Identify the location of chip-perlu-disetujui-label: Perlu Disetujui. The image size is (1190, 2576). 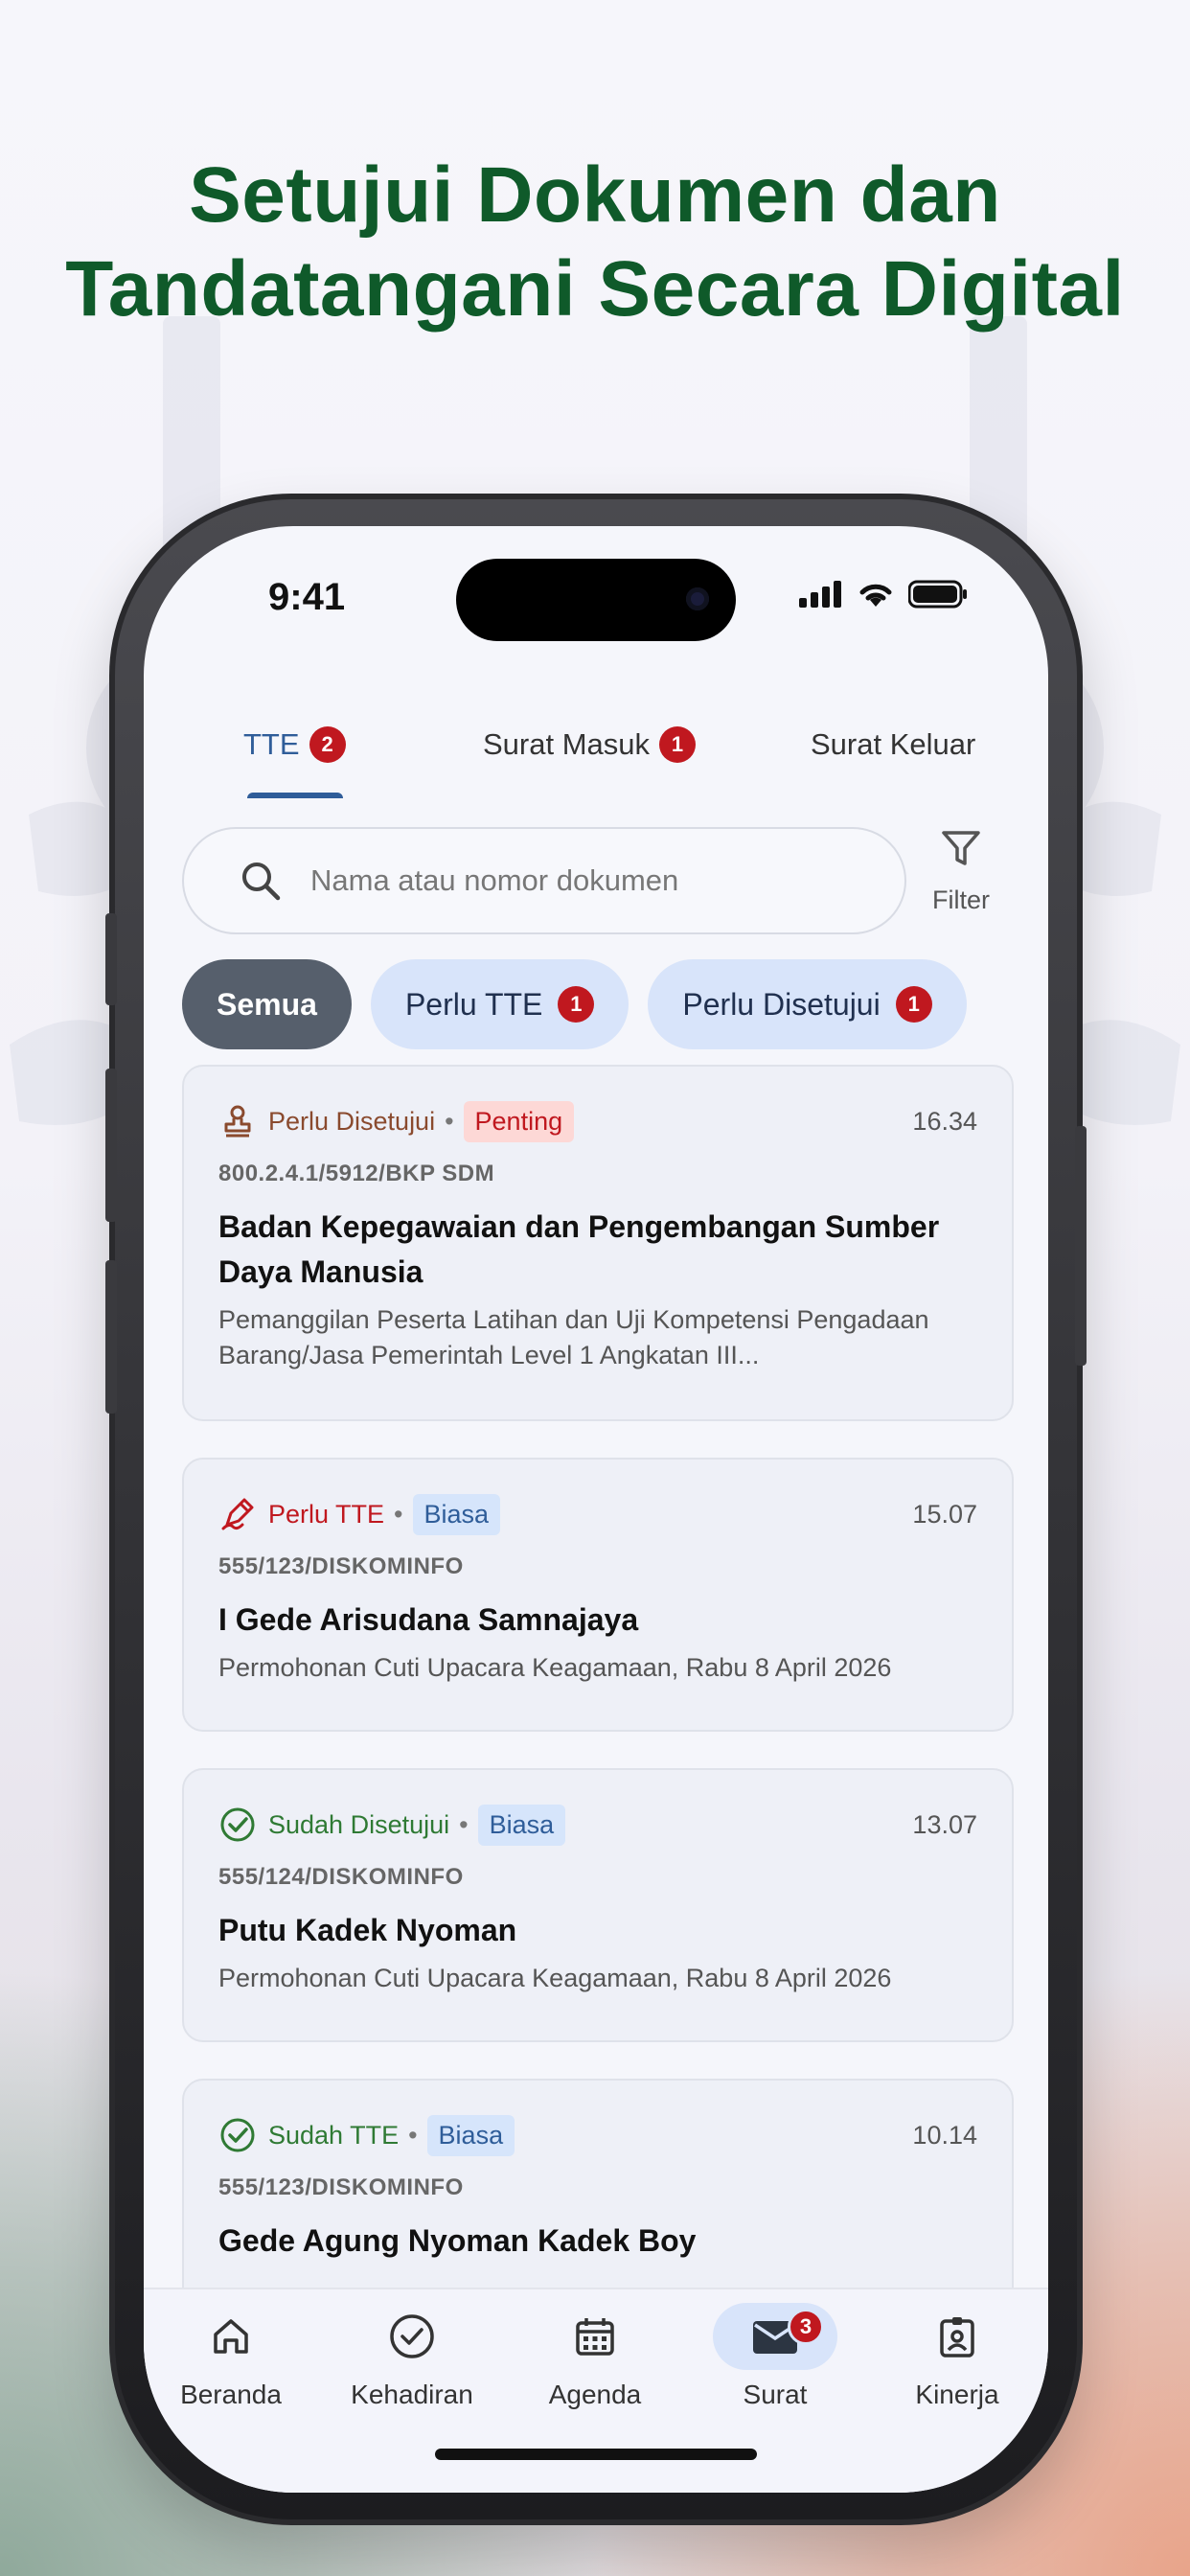
(781, 1004).